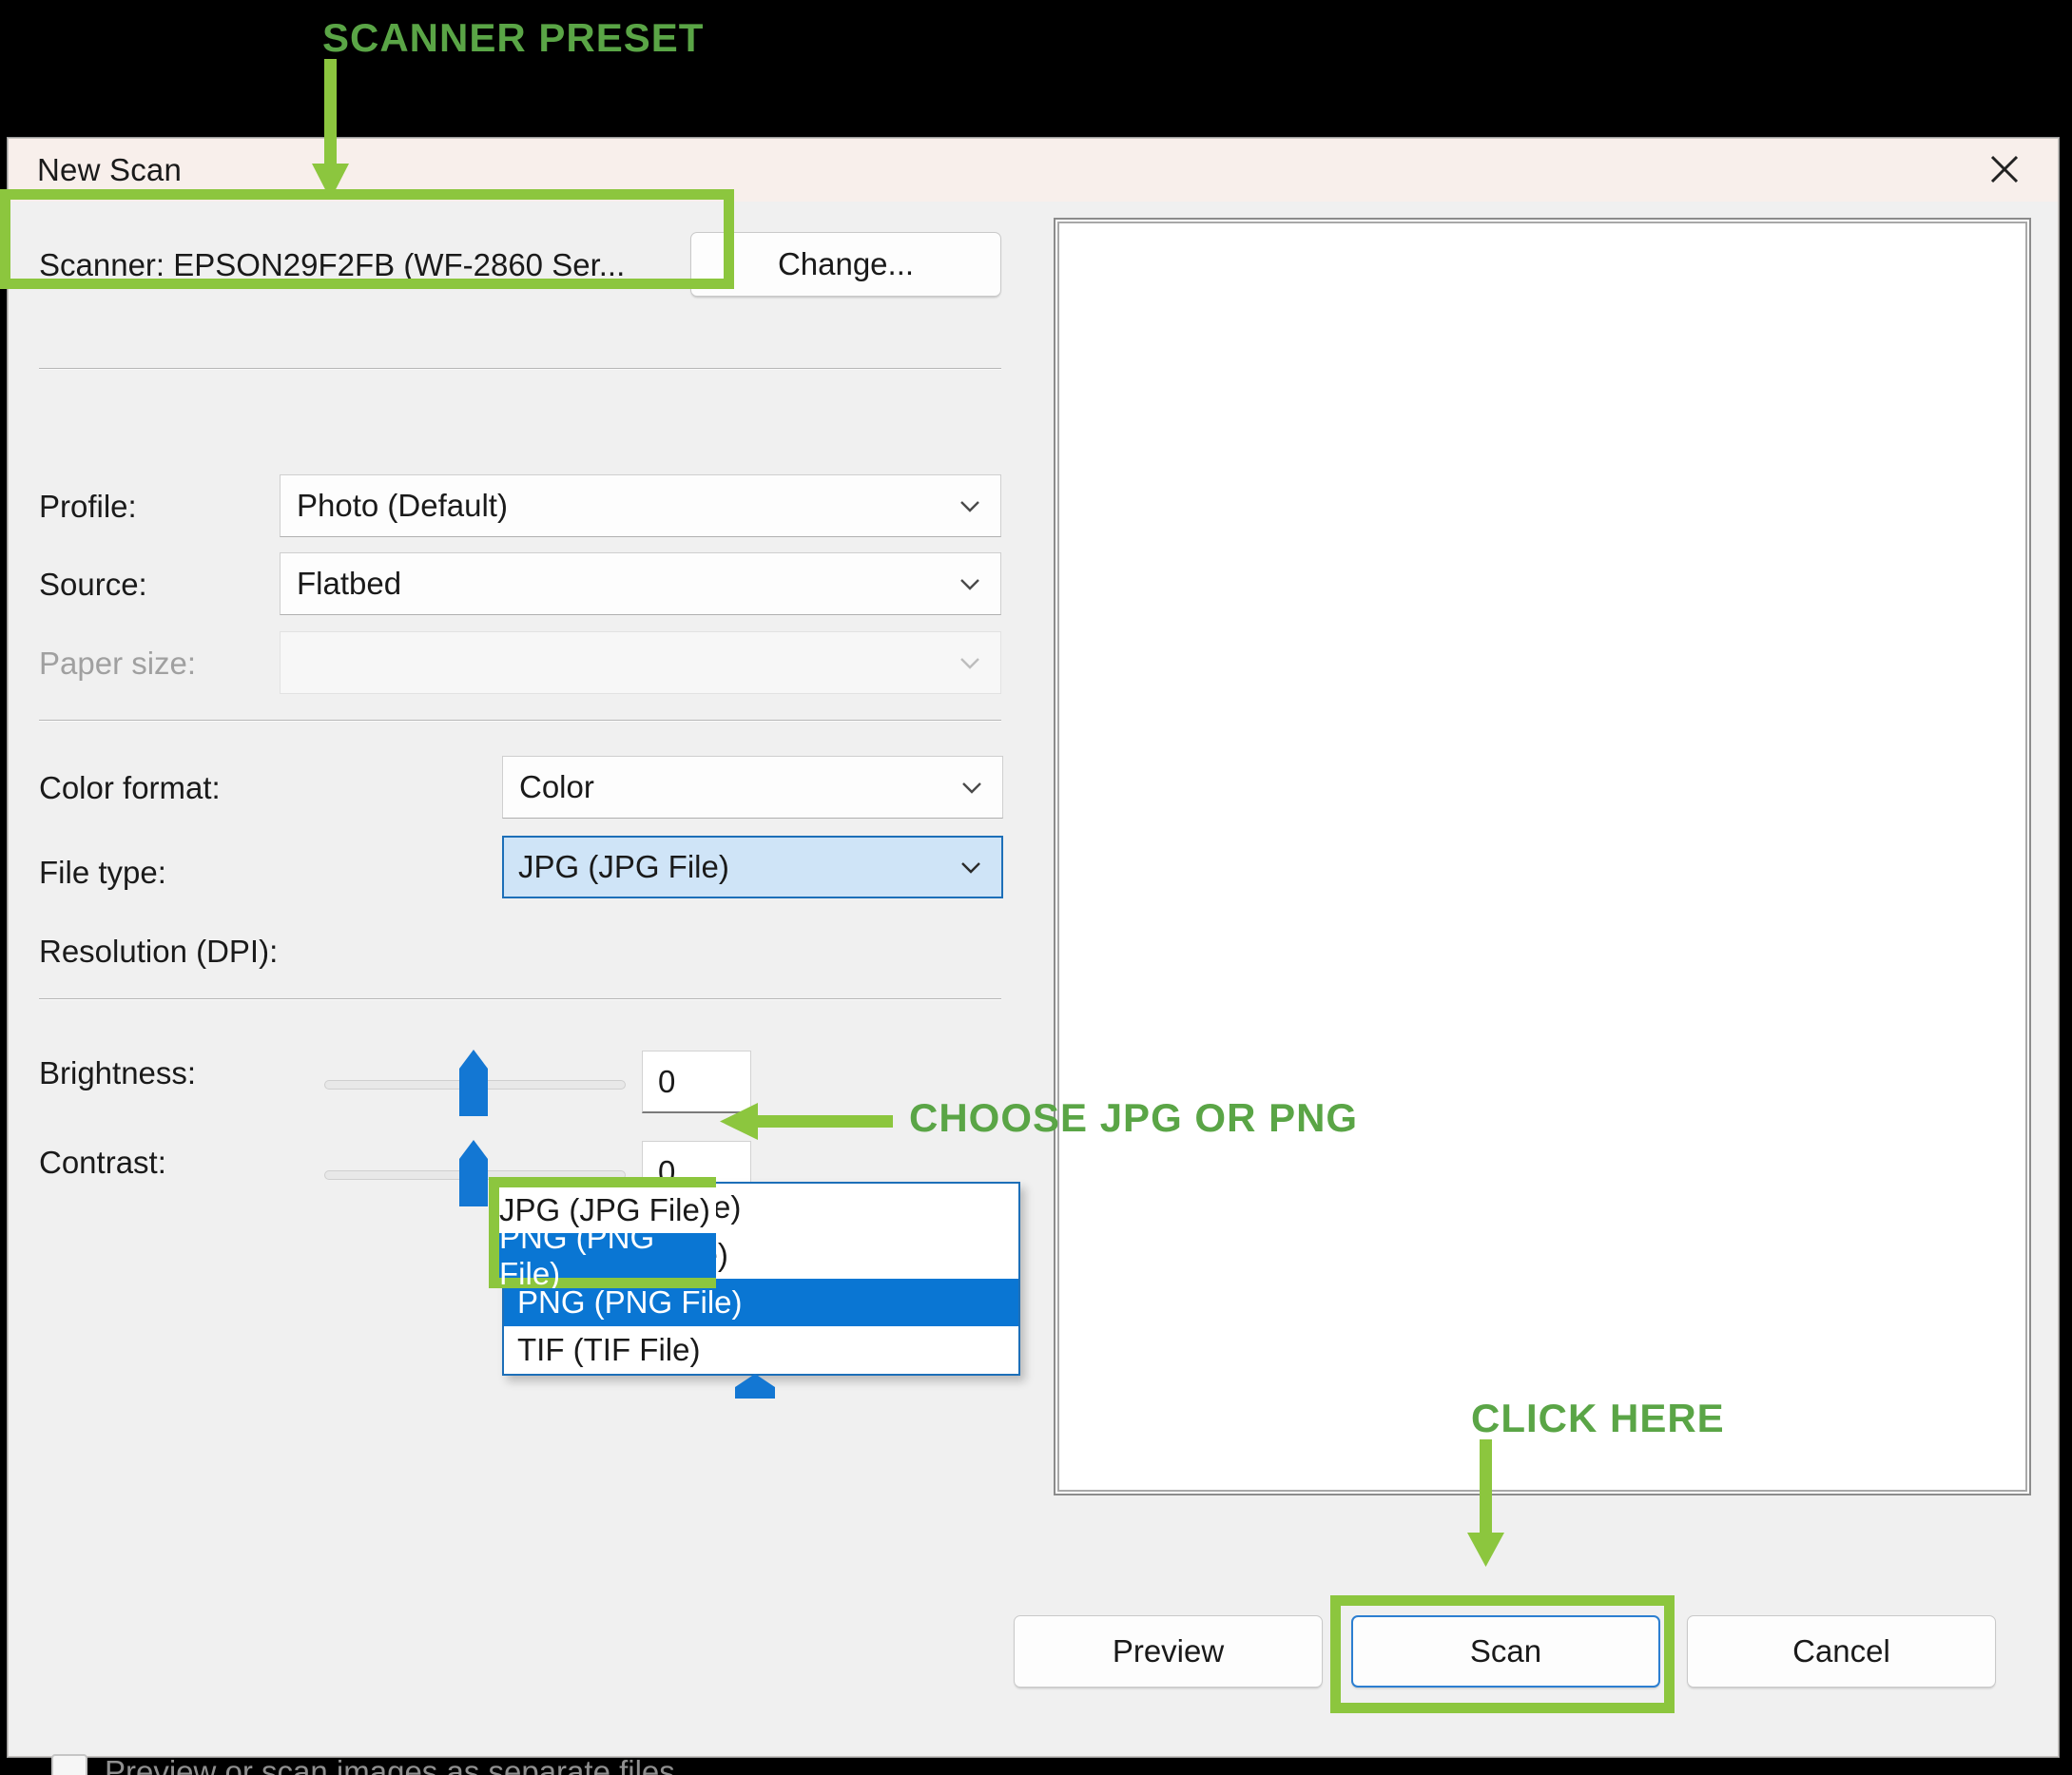 The width and height of the screenshot is (2072, 1775). I want to click on contrast-label: Contrast:, so click(102, 1162).